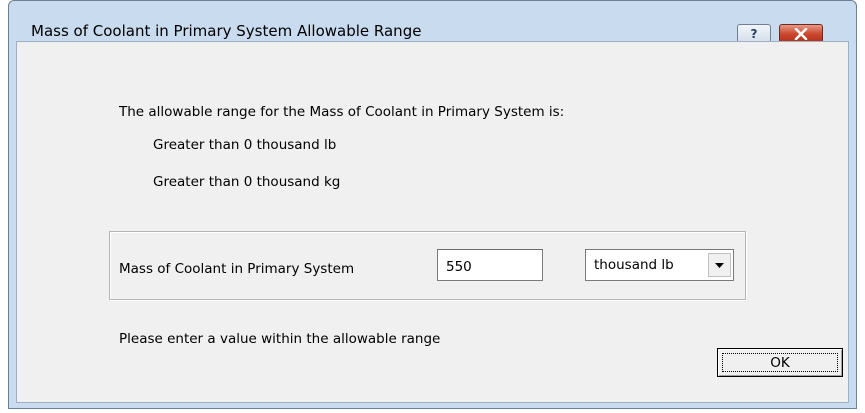 Image resolution: width=865 pixels, height=413 pixels. I want to click on focus-ring, so click(780, 362).